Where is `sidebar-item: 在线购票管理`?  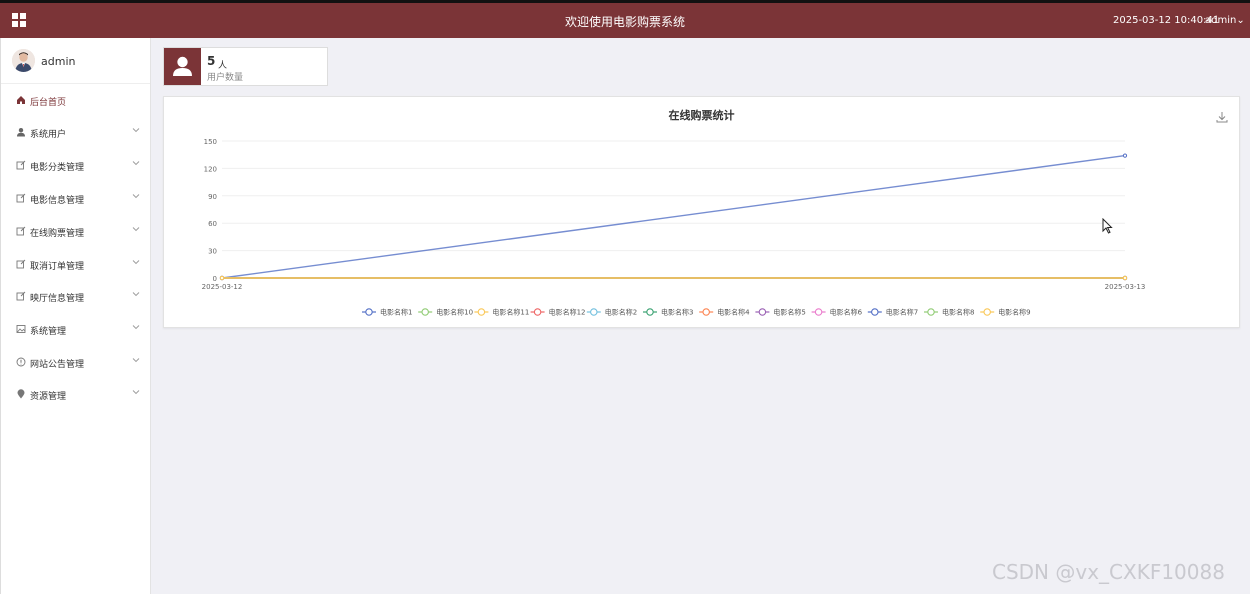
sidebar-item: 在线购票管理 is located at coordinates (76, 232).